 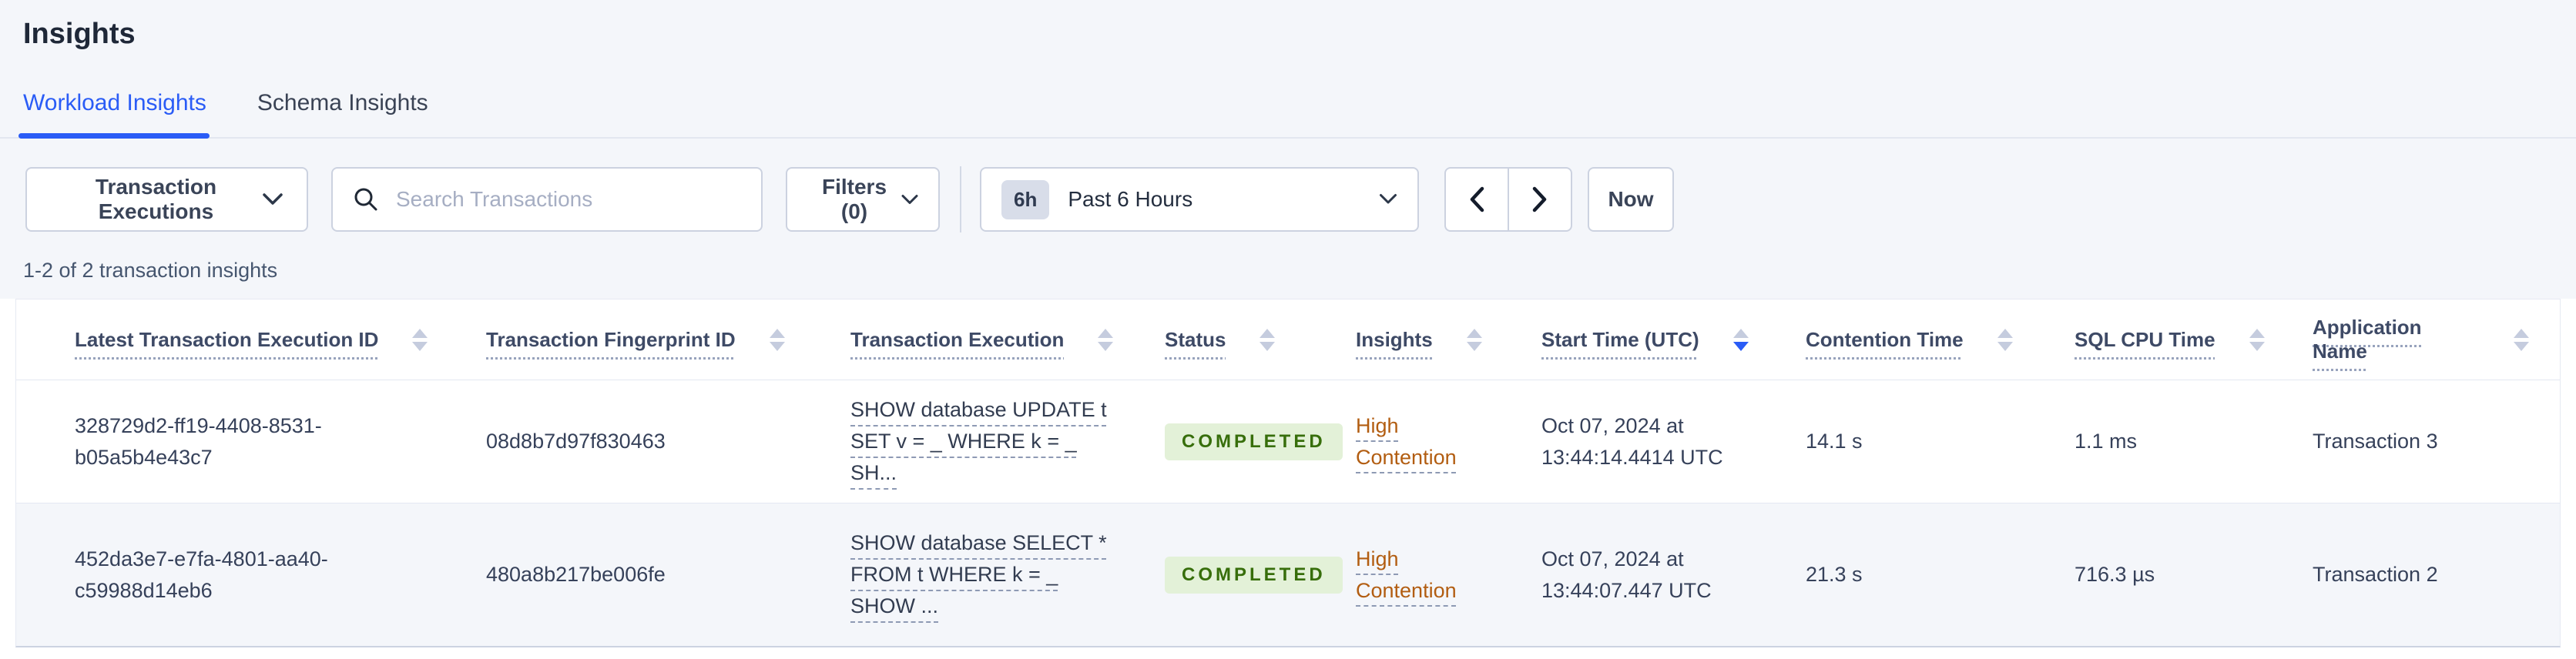 What do you see at coordinates (1288, 114) in the screenshot?
I see `tab-bar: Workload Insights Schema Insights` at bounding box center [1288, 114].